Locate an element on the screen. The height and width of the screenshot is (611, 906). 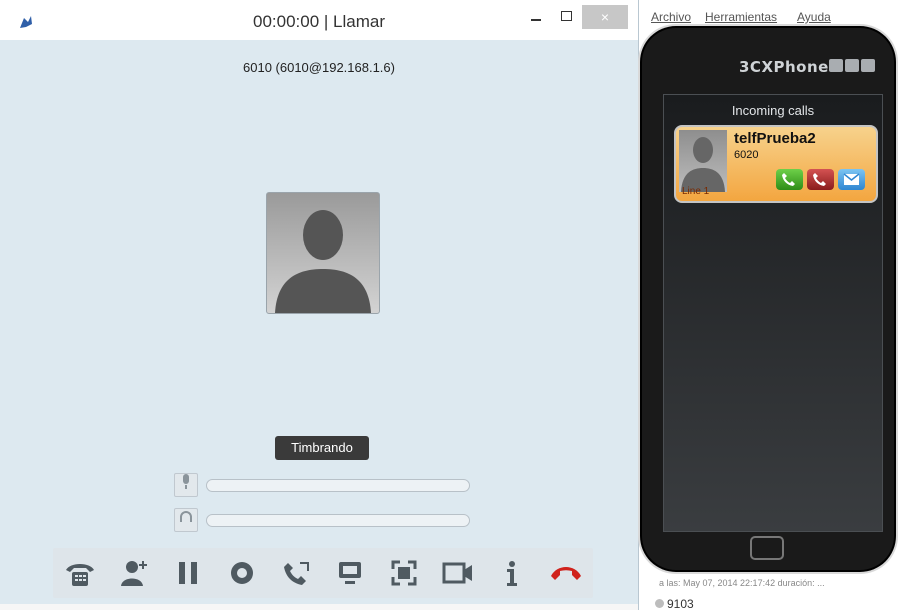
speaker-level-slider is located at coordinates (338, 520).